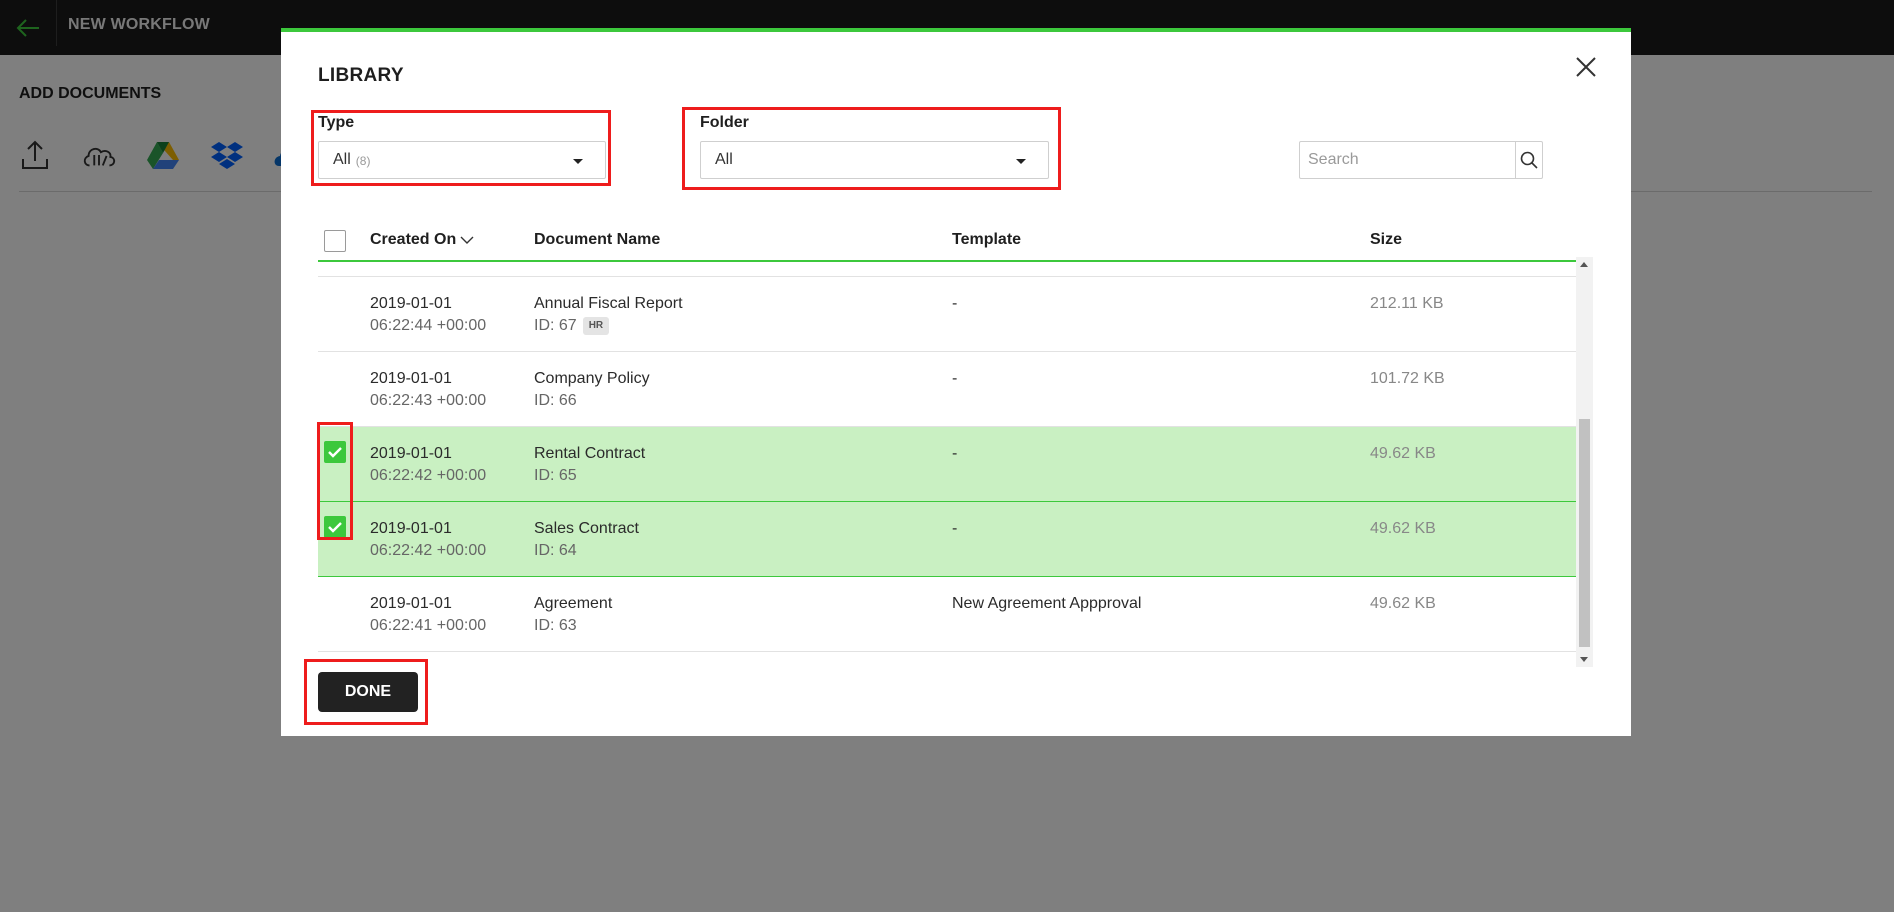  What do you see at coordinates (597, 239) in the screenshot?
I see `column-document-name: Document Name` at bounding box center [597, 239].